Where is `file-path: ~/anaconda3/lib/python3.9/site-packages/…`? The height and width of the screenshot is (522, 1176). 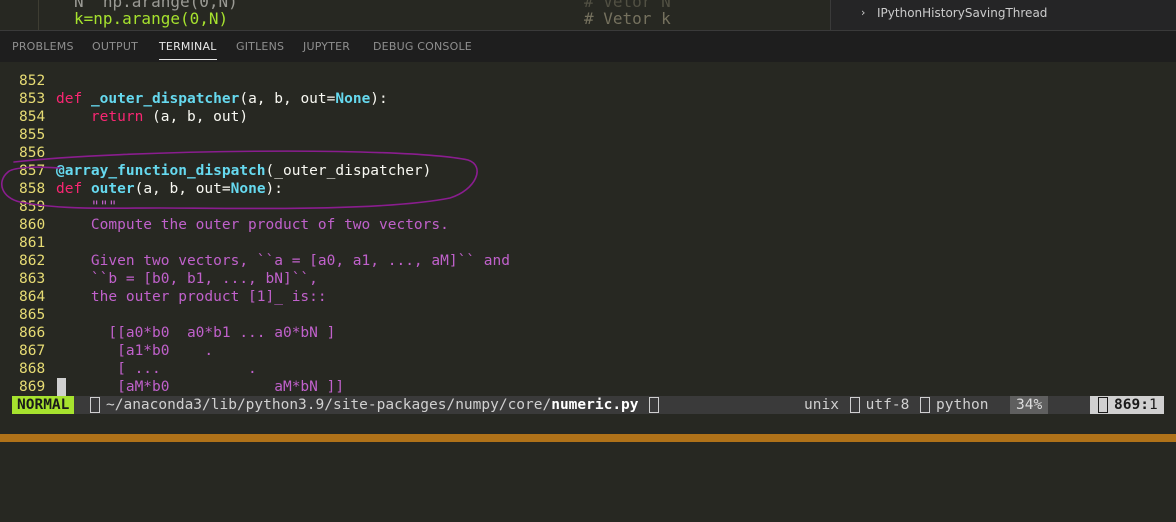
file-path: ~/anaconda3/lib/python3.9/site-packages/… is located at coordinates (376, 405).